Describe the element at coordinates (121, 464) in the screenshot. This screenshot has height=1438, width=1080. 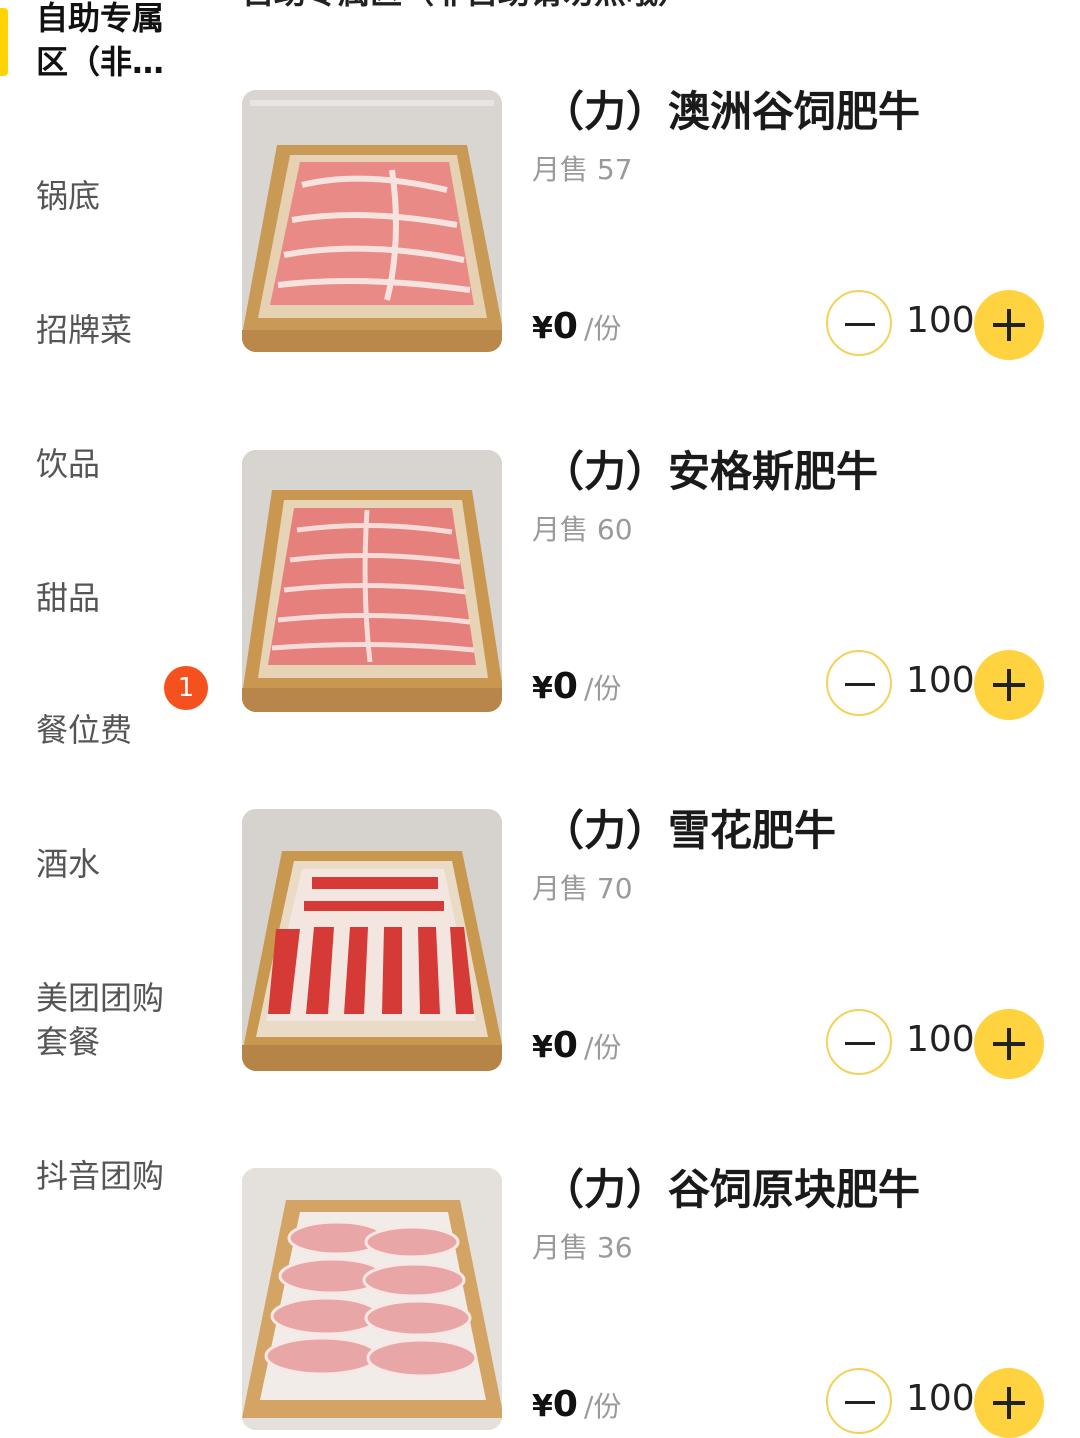
I see `sidebar-item-drinks: 饮品` at that location.